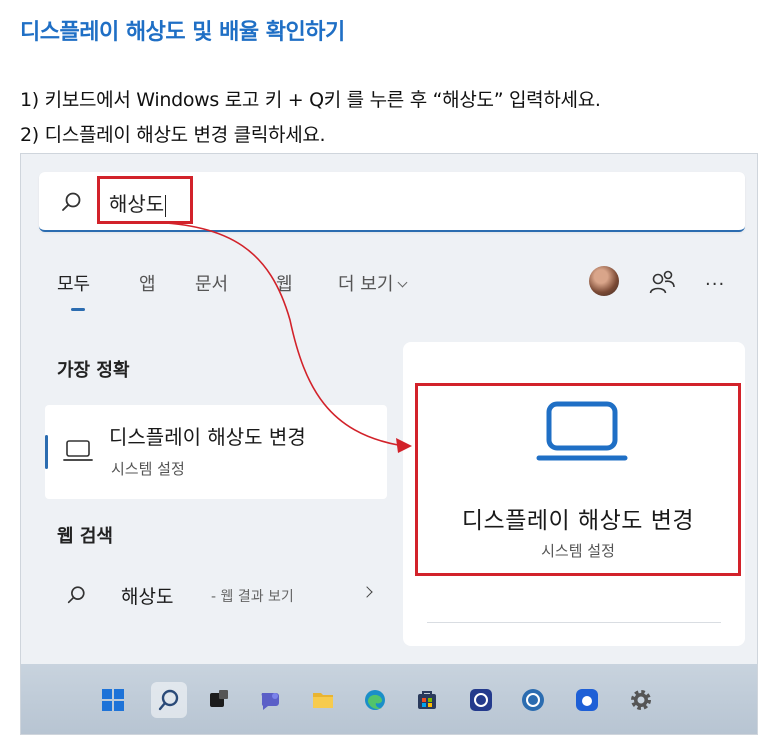  I want to click on highlight-box-preview: 디스플레이 해상도 변경 시스템 설정, so click(578, 479).